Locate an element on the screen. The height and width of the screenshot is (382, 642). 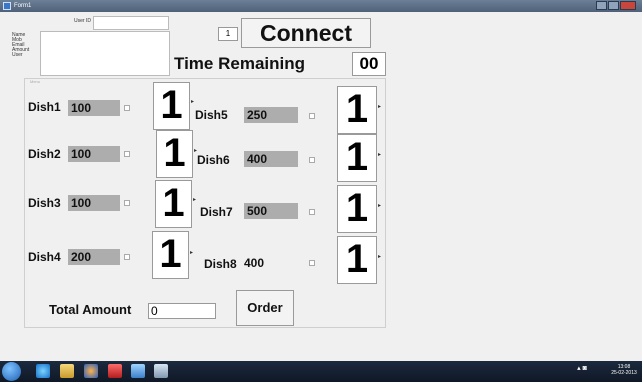
time-remaining-value: 00 is located at coordinates (369, 64).